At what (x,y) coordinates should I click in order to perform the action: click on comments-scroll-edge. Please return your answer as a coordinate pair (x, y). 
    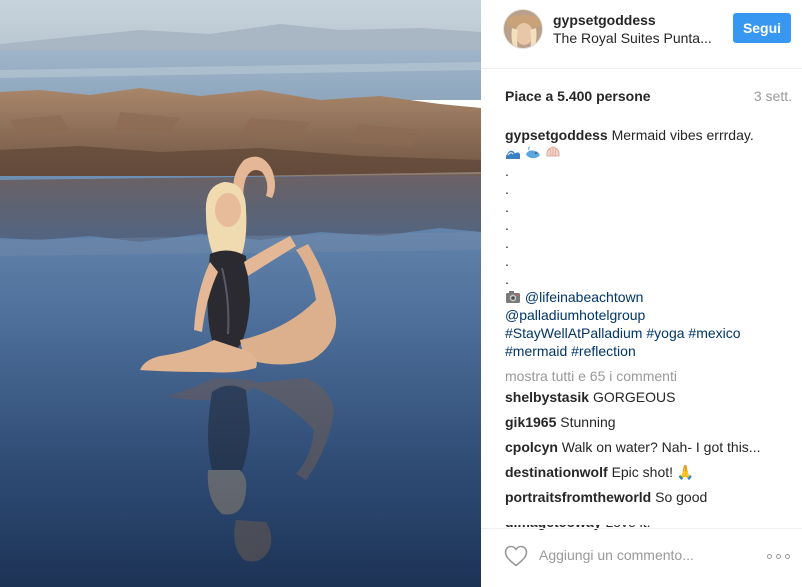
    Looking at the image, I should click on (641, 519).